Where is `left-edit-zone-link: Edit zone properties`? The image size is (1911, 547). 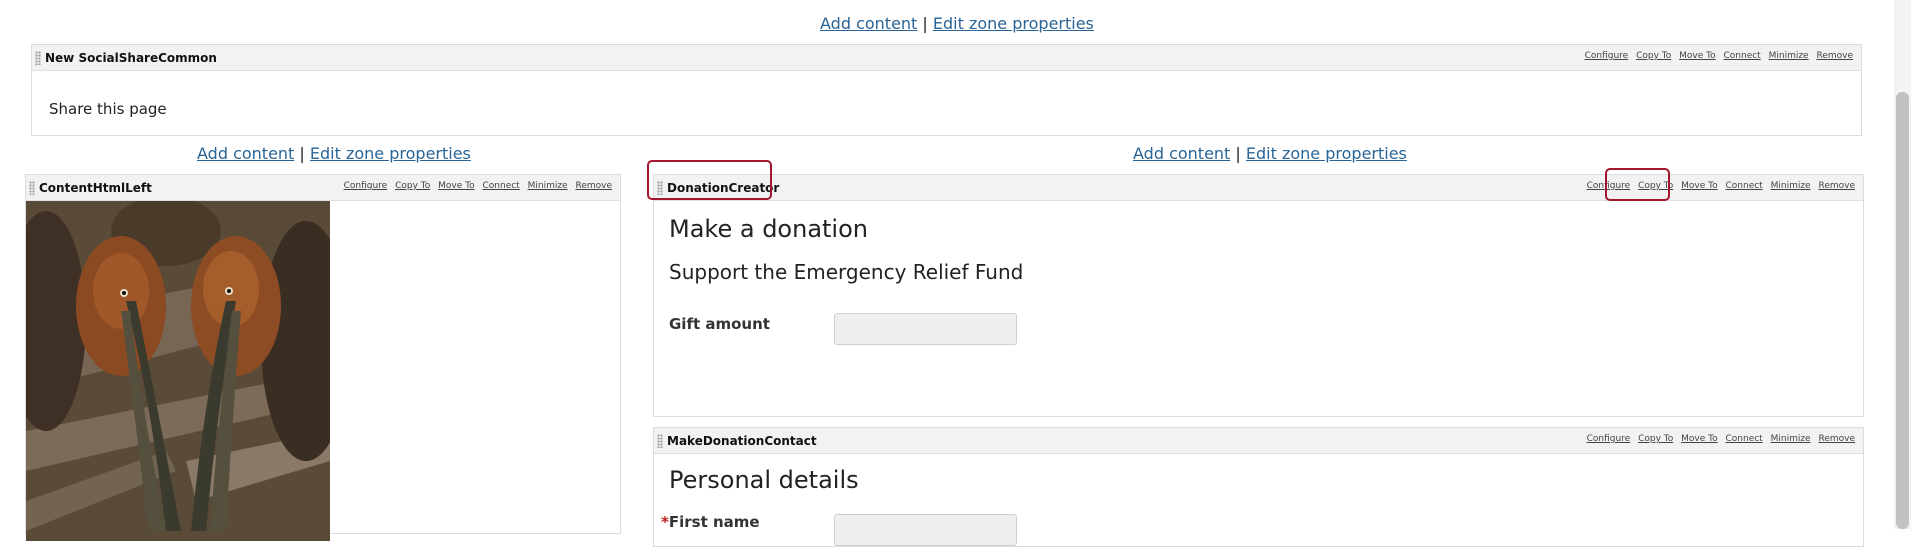 left-edit-zone-link: Edit zone properties is located at coordinates (390, 153).